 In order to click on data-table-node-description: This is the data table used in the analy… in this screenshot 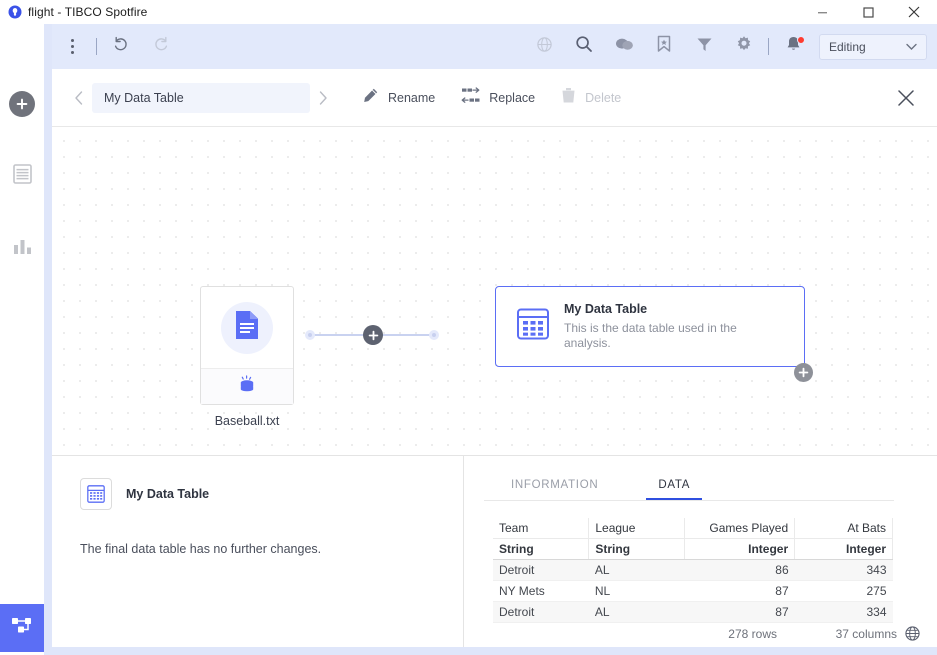, I will do `click(650, 335)`.